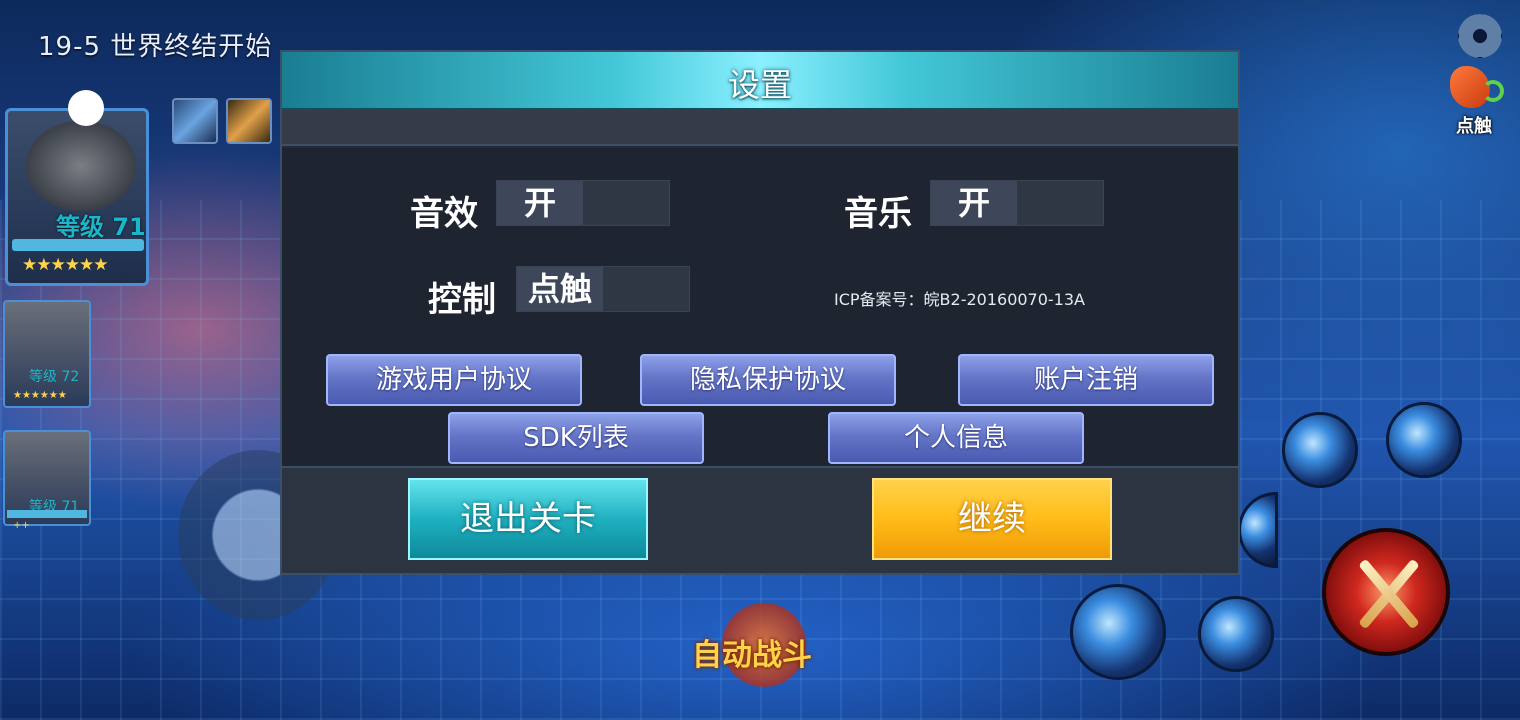 The height and width of the screenshot is (720, 1520). I want to click on exit-stage-button: 退出关卡, so click(528, 519).